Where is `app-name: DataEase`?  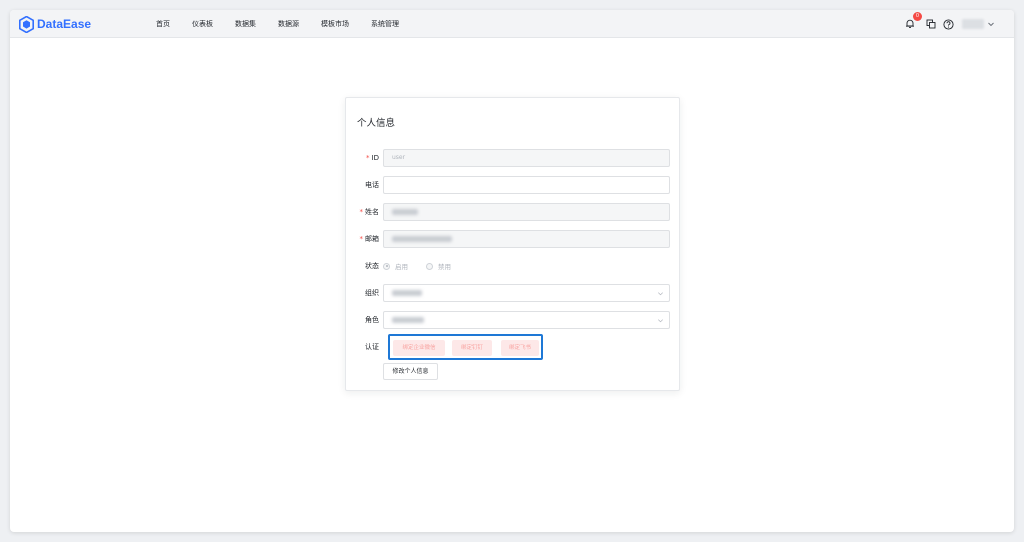
app-name: DataEase is located at coordinates (64, 24).